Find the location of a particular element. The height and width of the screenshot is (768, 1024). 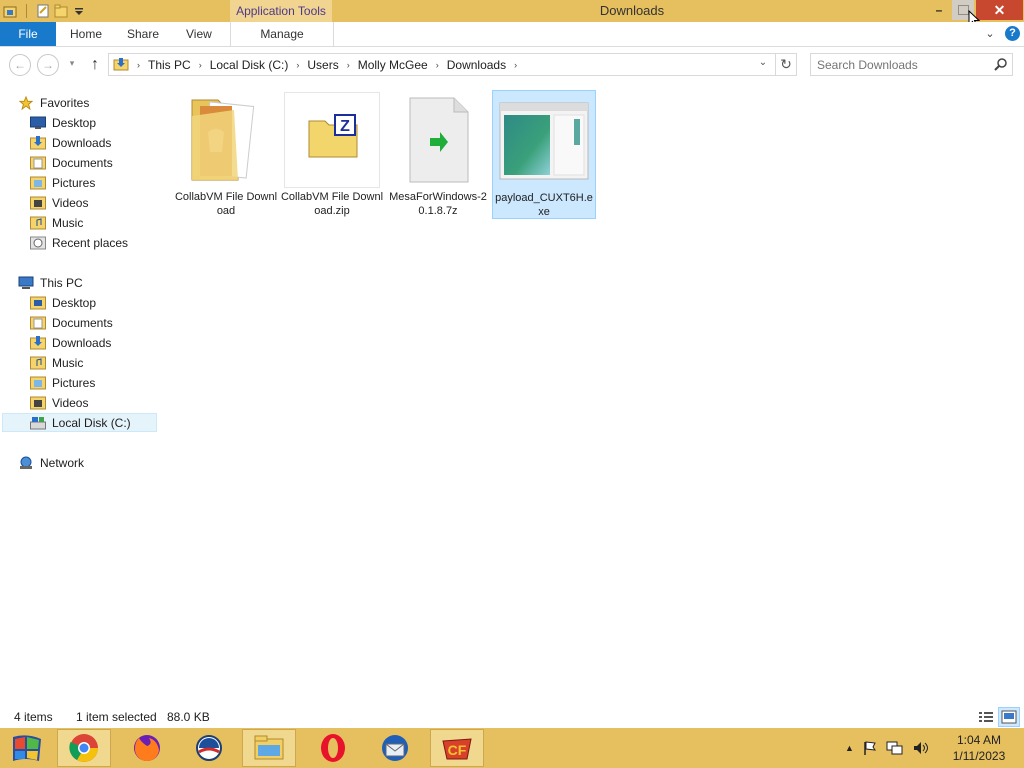

breadcrumb-users: Users › is located at coordinates (328, 65).